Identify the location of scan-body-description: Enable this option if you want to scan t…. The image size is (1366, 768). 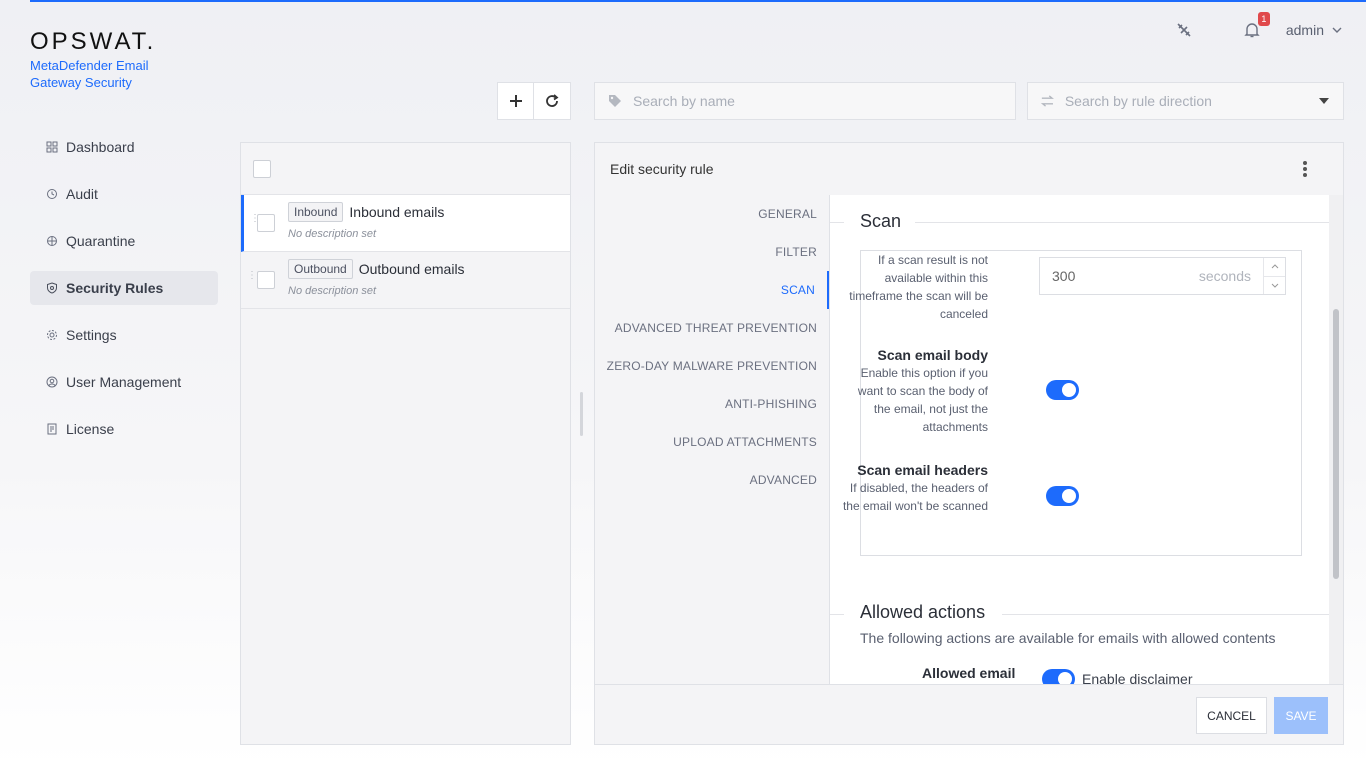
(922, 400).